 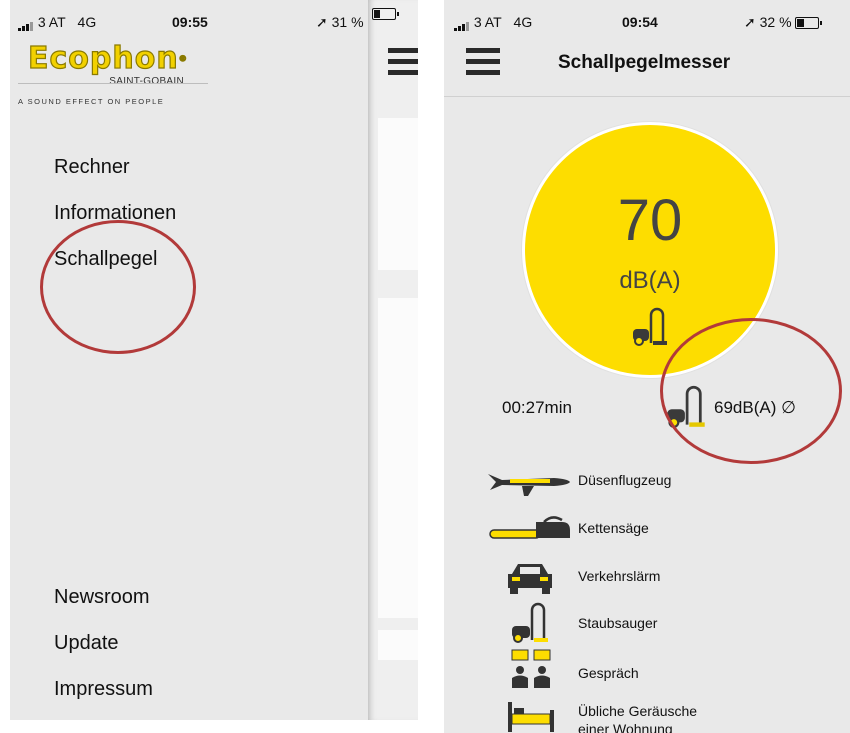 What do you see at coordinates (650, 220) in the screenshot?
I see `current-db-value: 70` at bounding box center [650, 220].